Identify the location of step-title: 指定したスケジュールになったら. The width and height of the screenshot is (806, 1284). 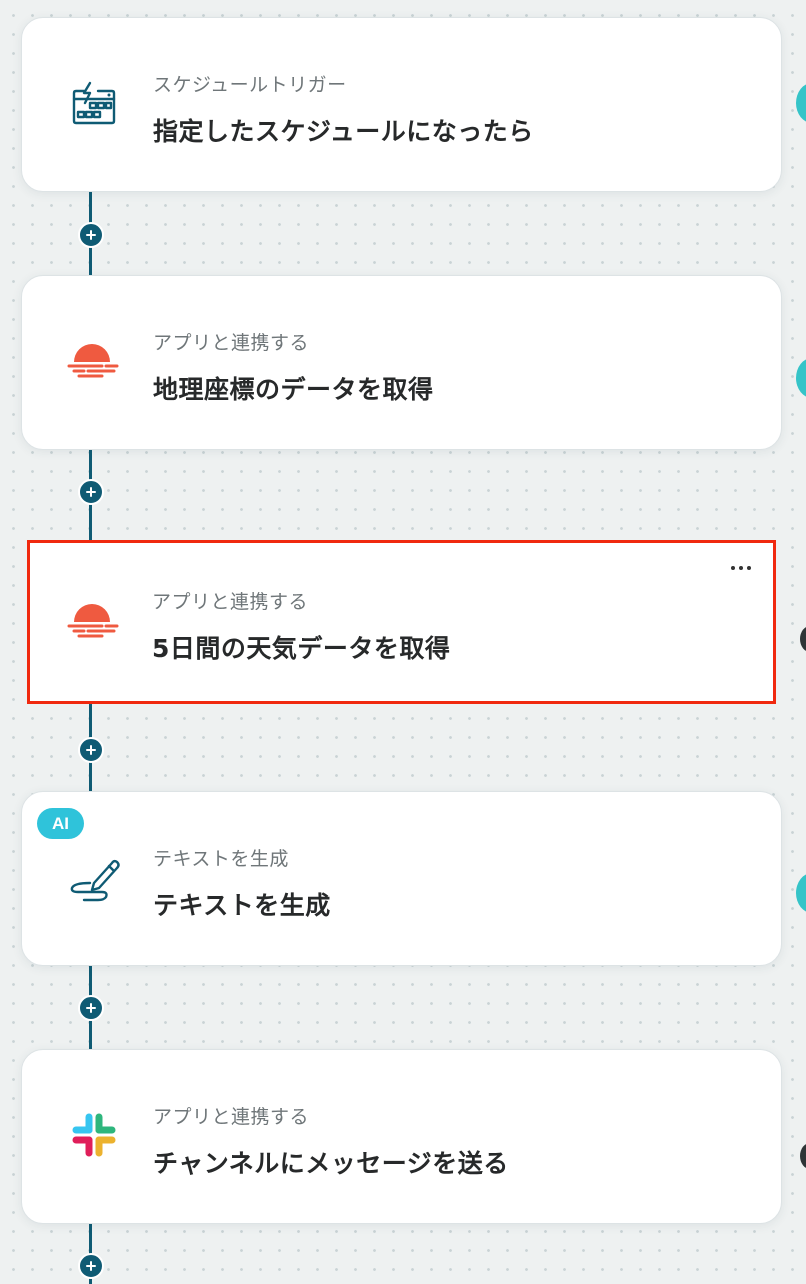
(343, 131).